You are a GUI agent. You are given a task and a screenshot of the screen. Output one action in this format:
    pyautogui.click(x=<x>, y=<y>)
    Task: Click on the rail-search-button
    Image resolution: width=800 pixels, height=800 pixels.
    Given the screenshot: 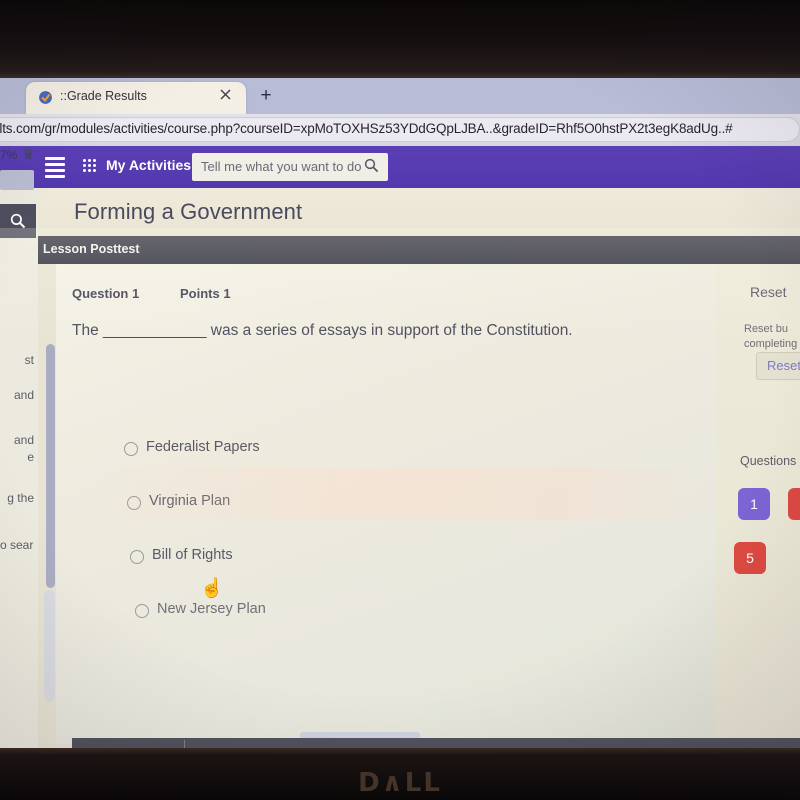 What is the action you would take?
    pyautogui.click(x=18, y=221)
    